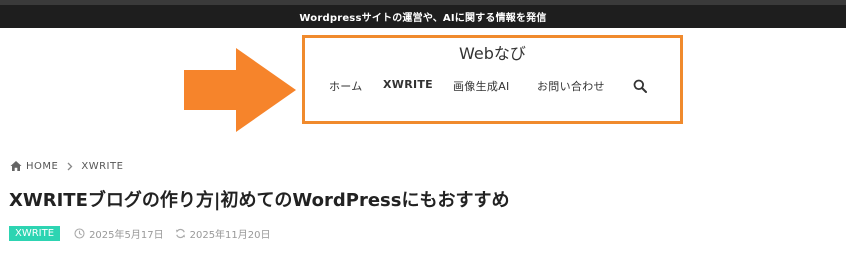 The height and width of the screenshot is (263, 846). Describe the element at coordinates (230, 235) in the screenshot. I see `updated-date: 2025年11月20日` at that location.